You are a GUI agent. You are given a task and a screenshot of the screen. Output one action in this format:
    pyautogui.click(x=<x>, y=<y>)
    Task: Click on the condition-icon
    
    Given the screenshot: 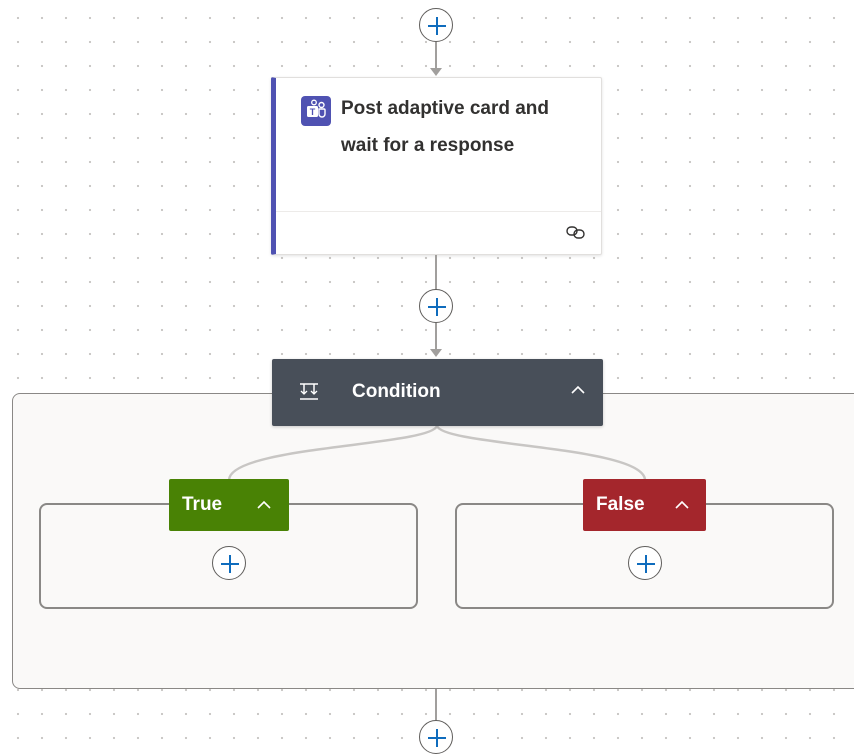 What is the action you would take?
    pyautogui.click(x=309, y=391)
    